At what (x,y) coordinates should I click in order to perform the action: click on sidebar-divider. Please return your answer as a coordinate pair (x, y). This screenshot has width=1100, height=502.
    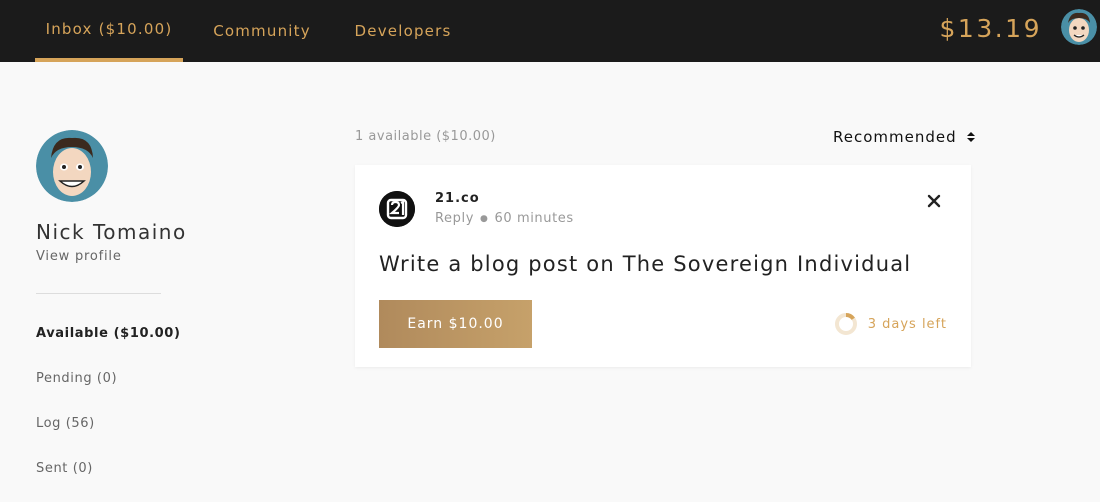
    Looking at the image, I should click on (98, 293).